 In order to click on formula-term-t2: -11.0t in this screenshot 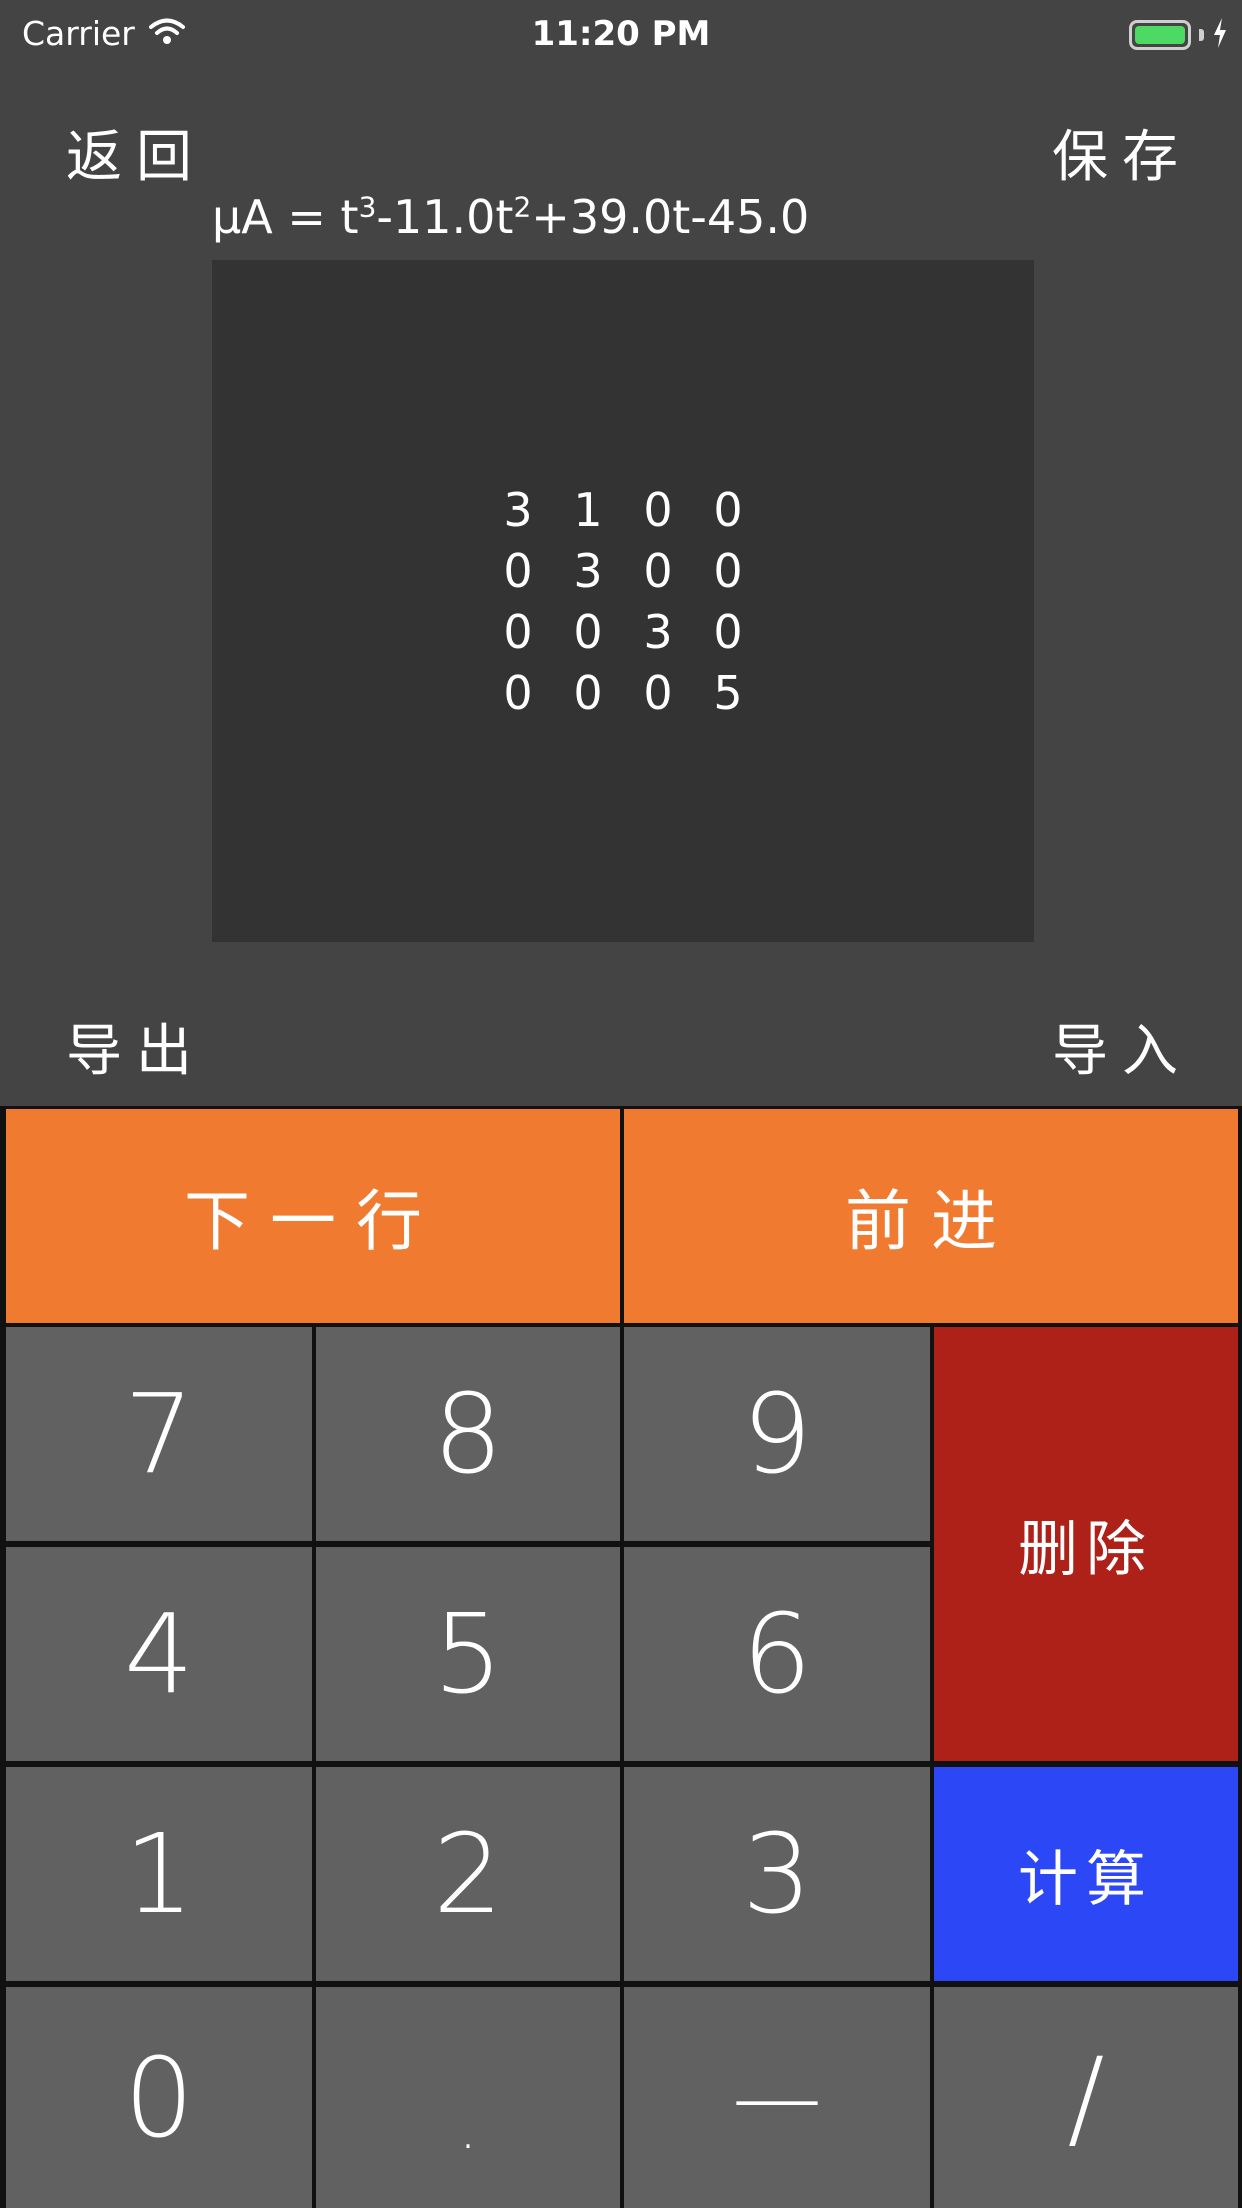, I will do `click(445, 217)`.